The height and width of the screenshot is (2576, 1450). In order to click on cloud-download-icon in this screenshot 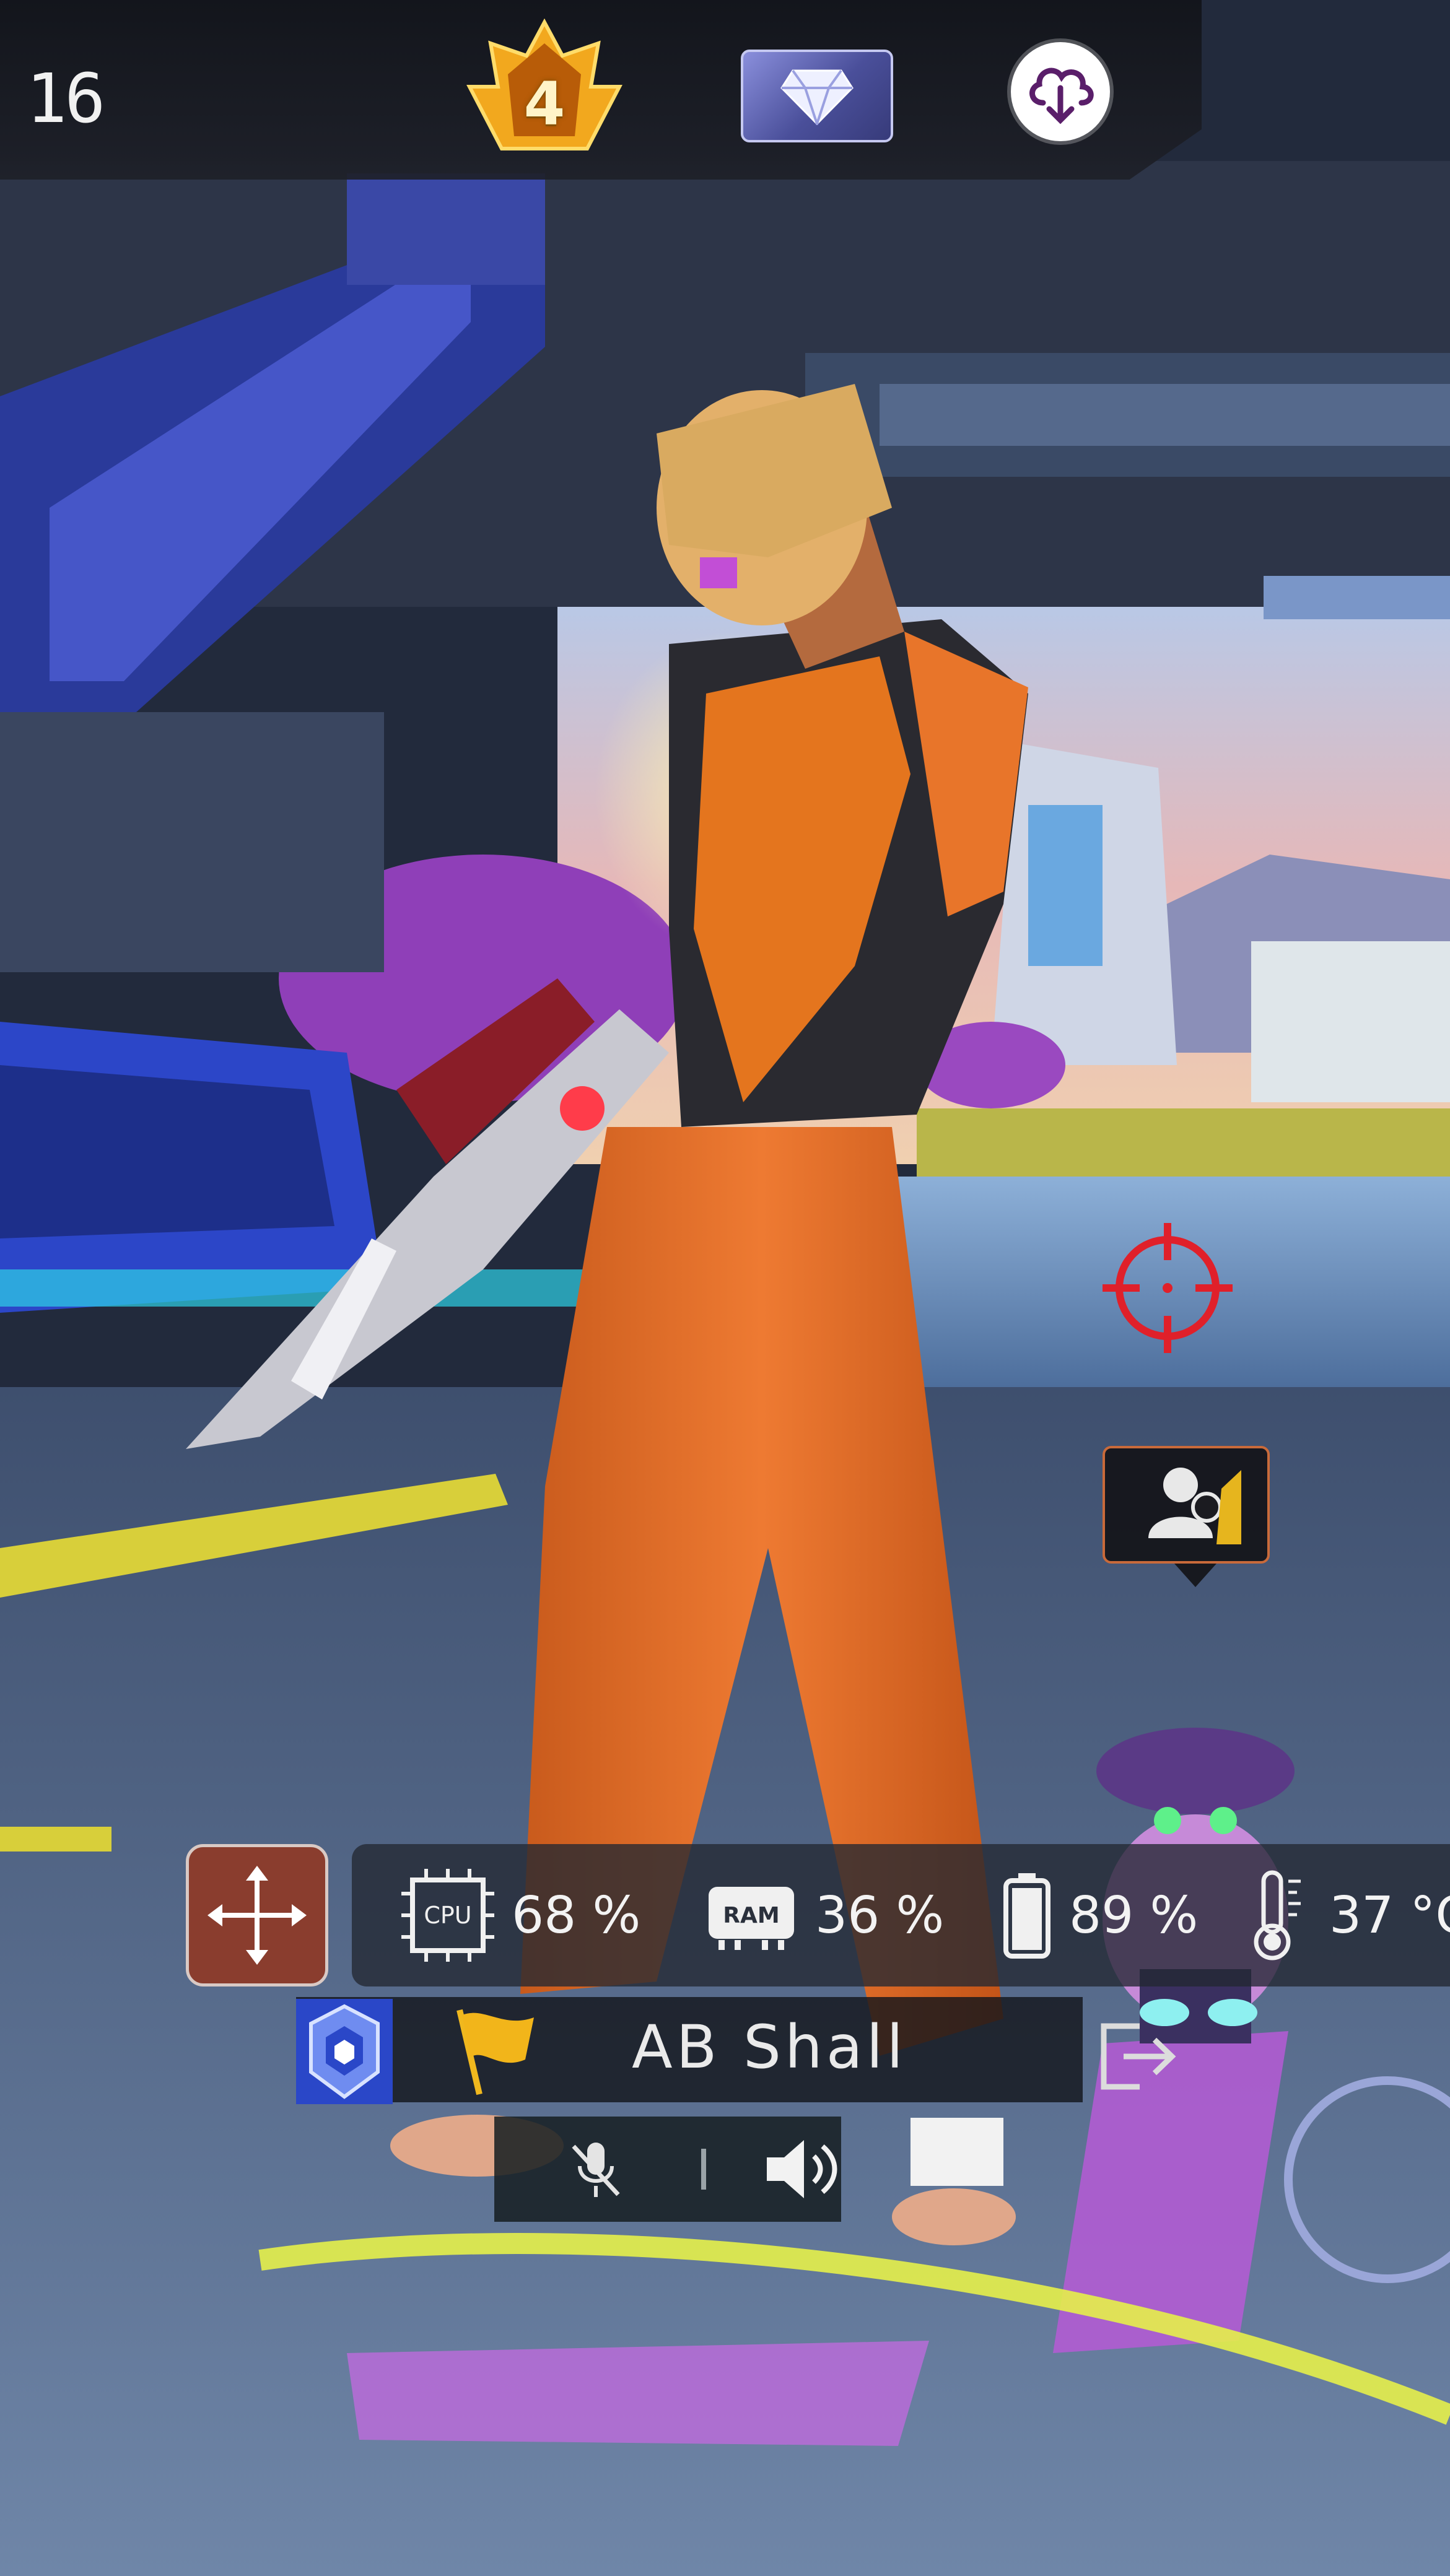, I will do `click(1061, 95)`.